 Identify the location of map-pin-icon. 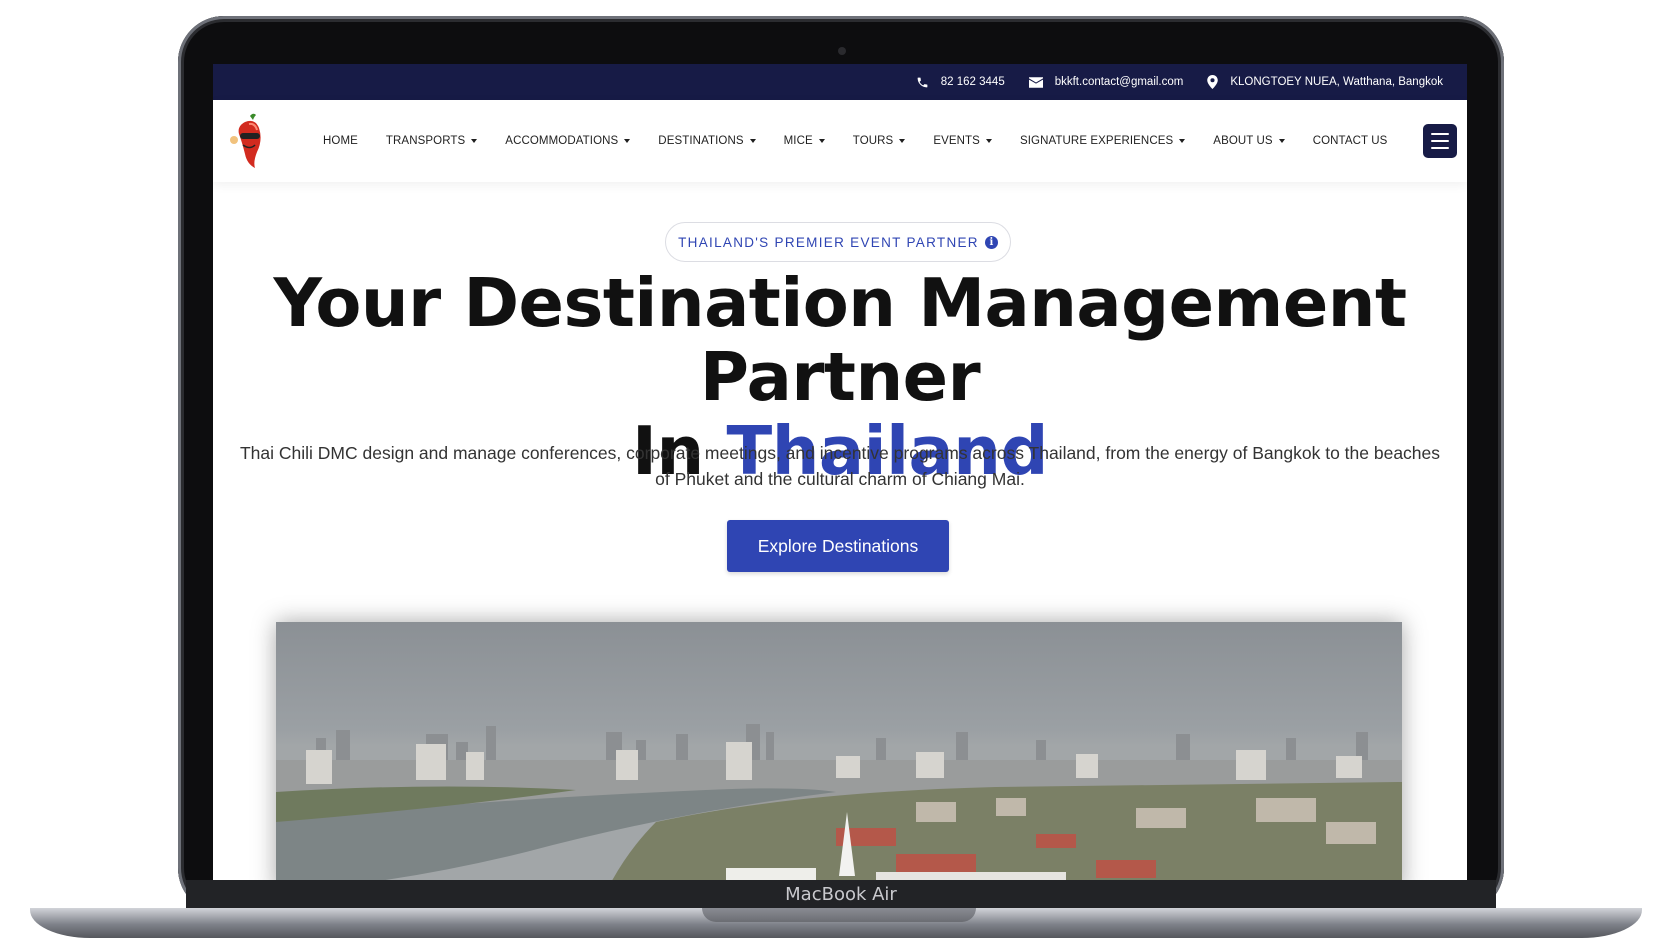
(1213, 82).